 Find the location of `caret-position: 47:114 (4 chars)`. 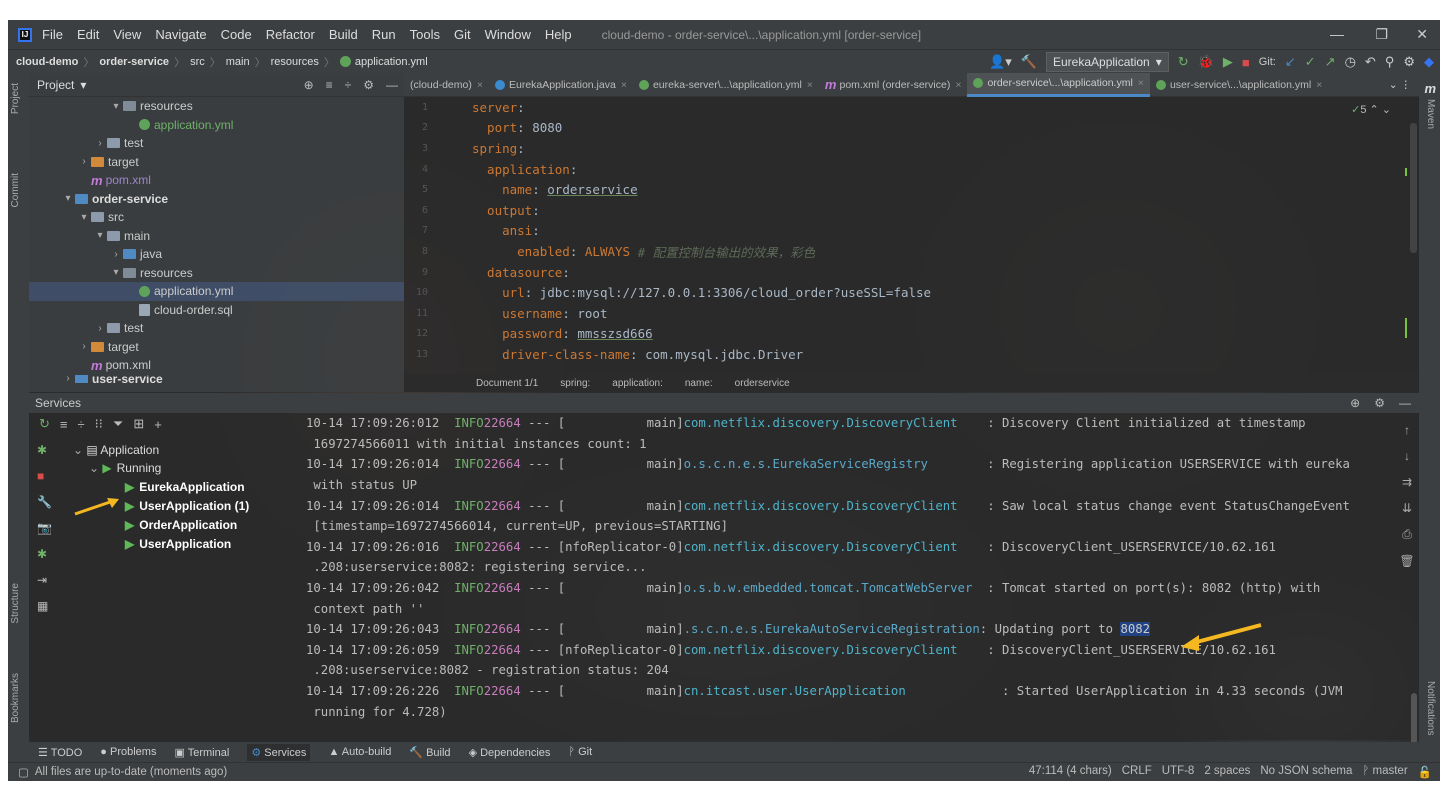

caret-position: 47:114 (4 chars) is located at coordinates (1070, 772).